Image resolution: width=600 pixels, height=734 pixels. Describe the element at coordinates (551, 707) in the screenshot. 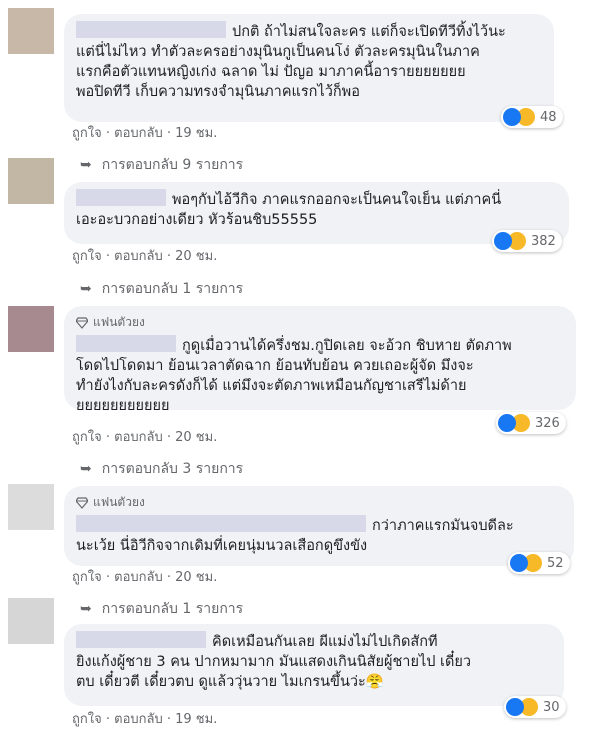

I see `reaction-count: 30` at that location.